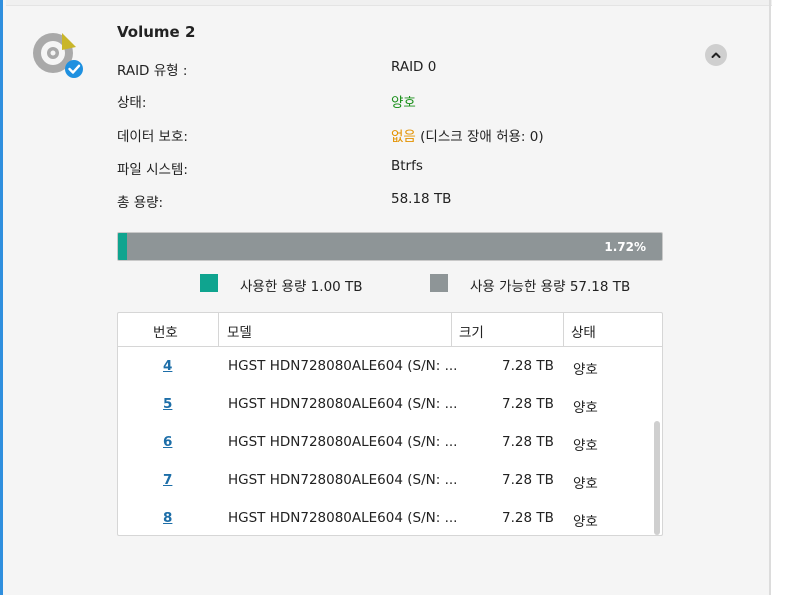  I want to click on available-legend-swatch, so click(439, 283).